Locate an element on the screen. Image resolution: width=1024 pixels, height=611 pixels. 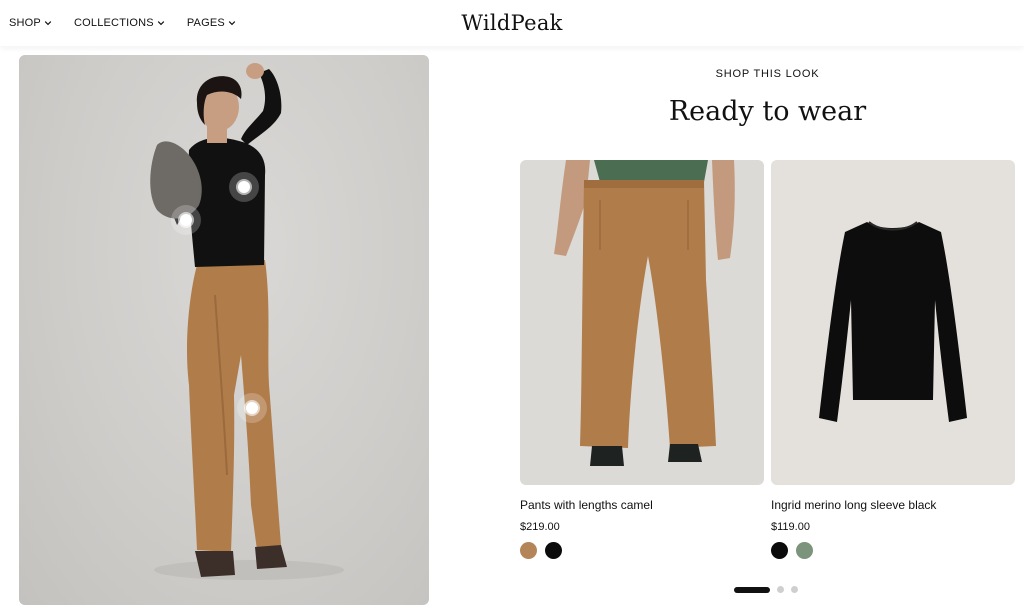
swatch-sage is located at coordinates (804, 550).